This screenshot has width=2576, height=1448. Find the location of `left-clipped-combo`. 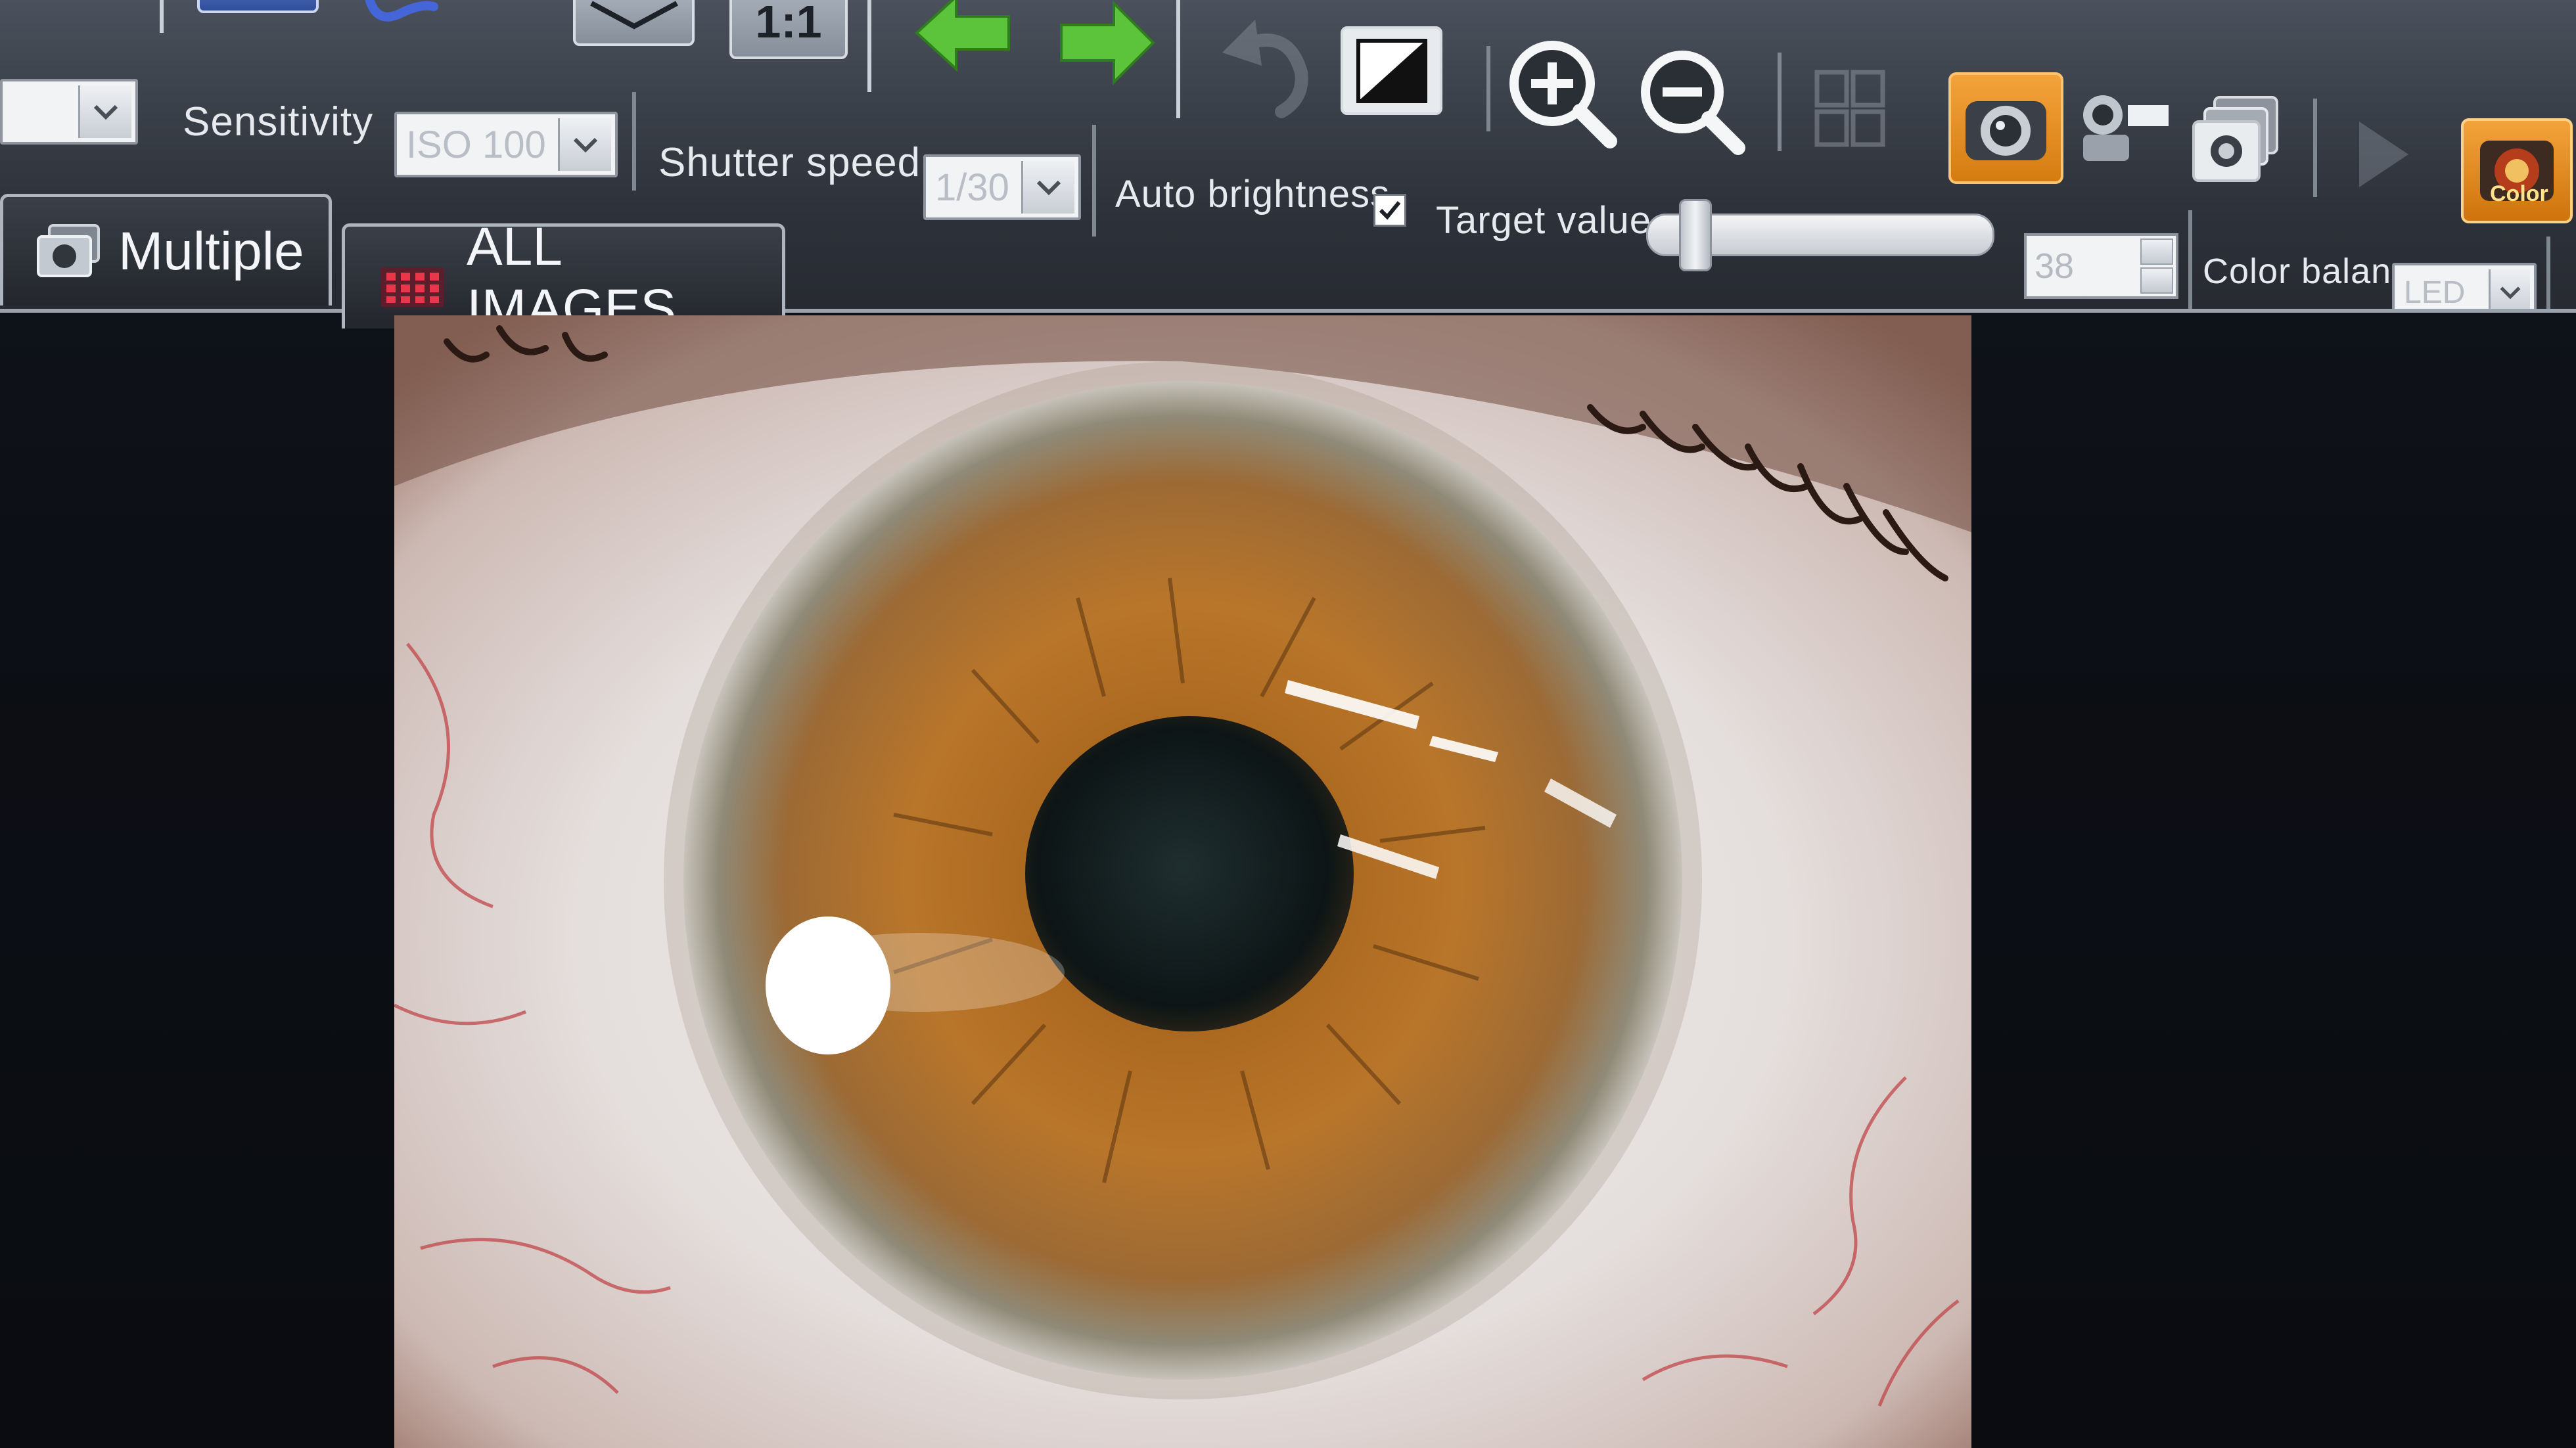

left-clipped-combo is located at coordinates (69, 112).